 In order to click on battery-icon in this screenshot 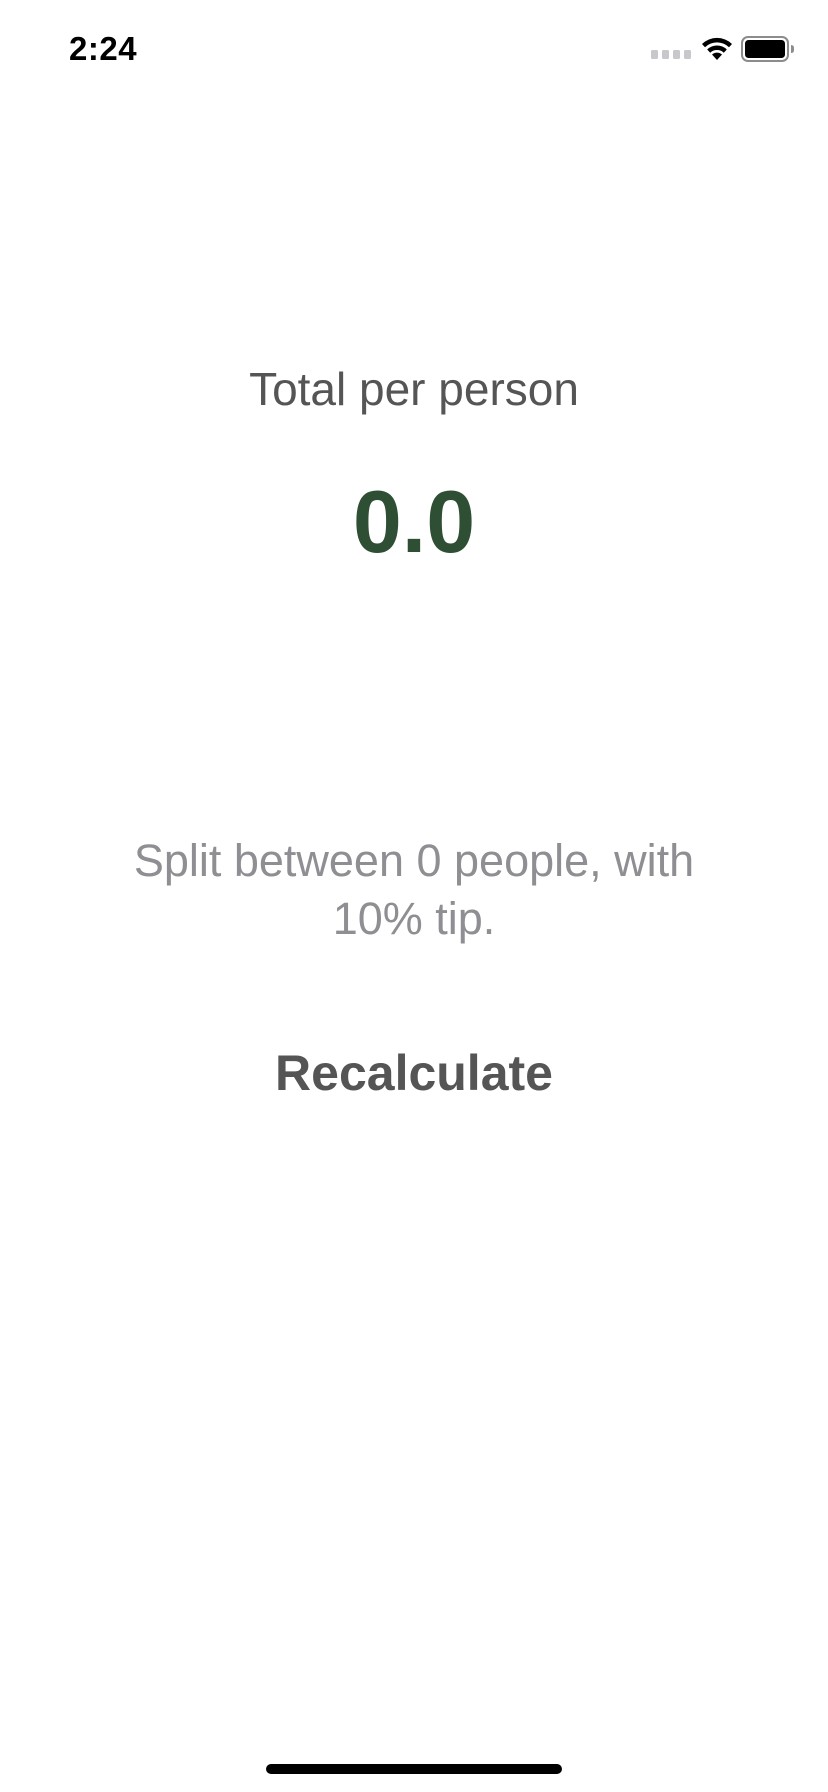, I will do `click(767, 49)`.